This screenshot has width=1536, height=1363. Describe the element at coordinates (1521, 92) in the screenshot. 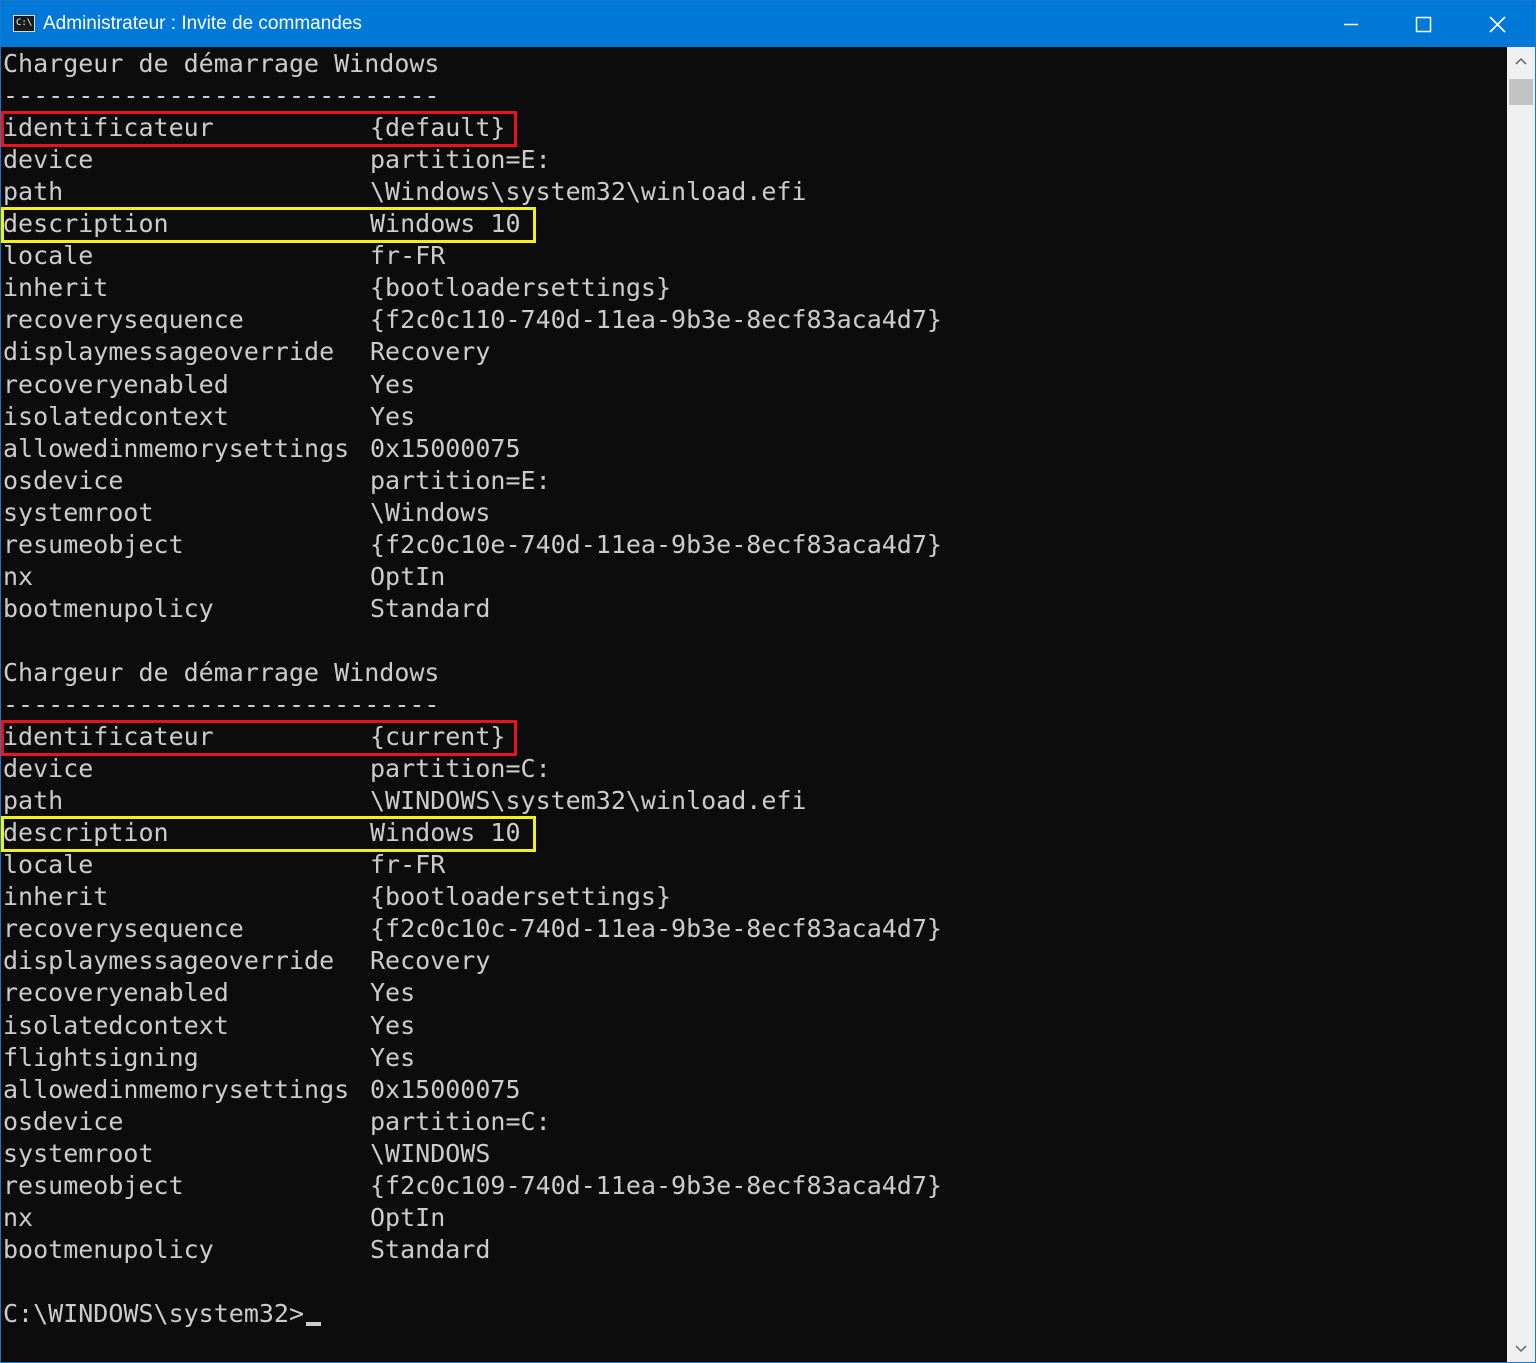

I see `scrollbar-thumb` at that location.